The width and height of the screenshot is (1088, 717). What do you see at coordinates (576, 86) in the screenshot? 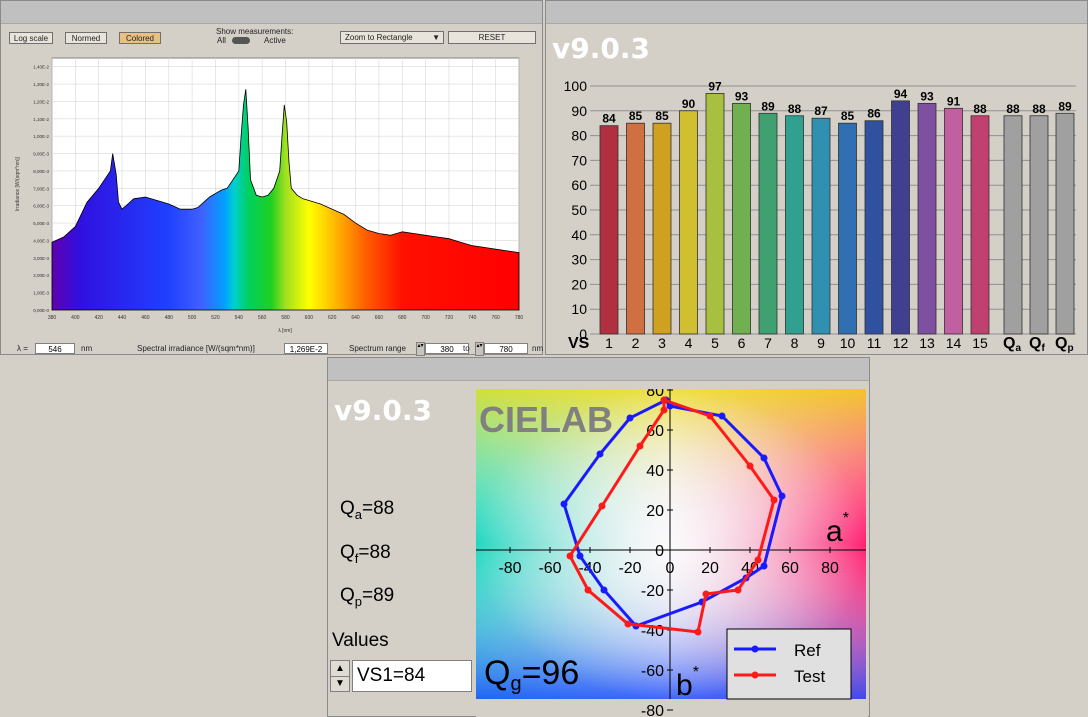
I see `bar-y-tick-label: 100` at bounding box center [576, 86].